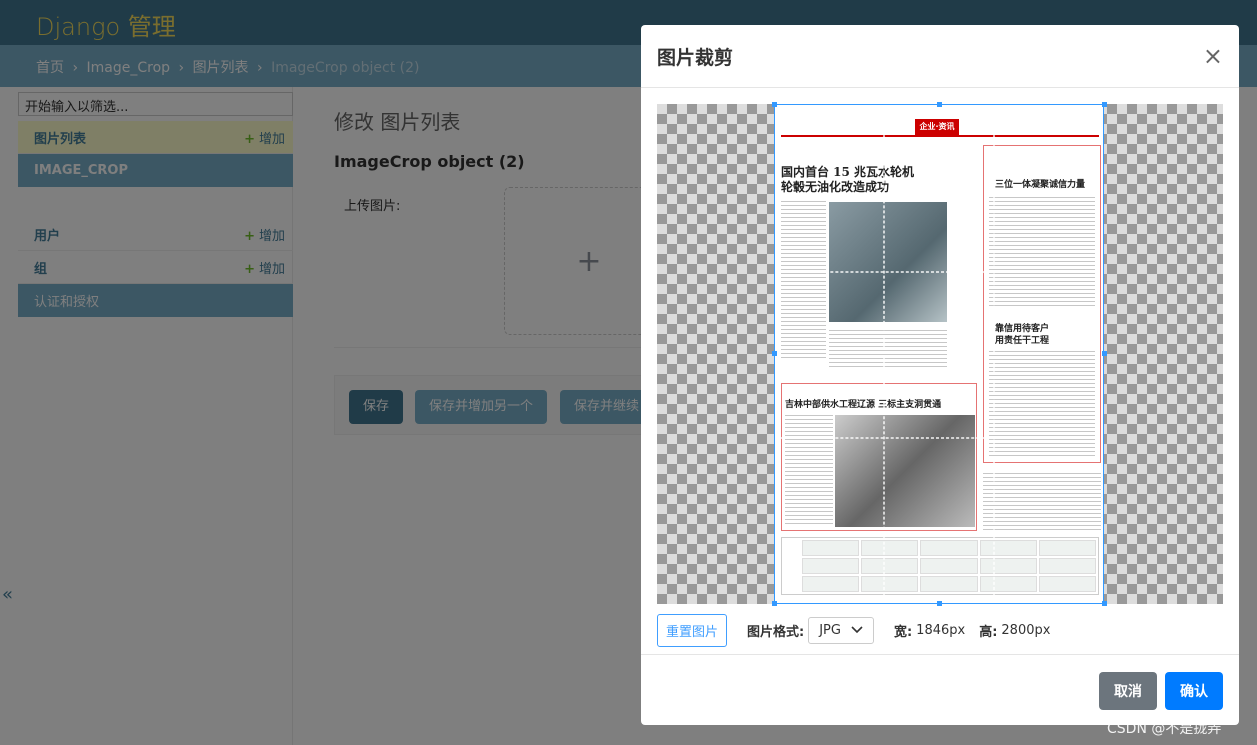 The width and height of the screenshot is (1257, 745). What do you see at coordinates (692, 630) in the screenshot?
I see `reset-image-button: 重置图片` at bounding box center [692, 630].